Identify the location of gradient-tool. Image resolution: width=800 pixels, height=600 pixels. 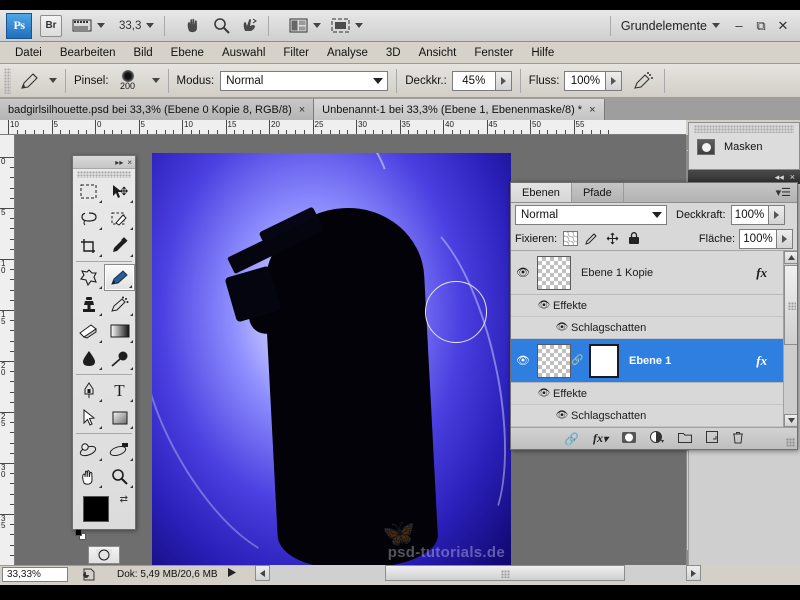
(119, 331).